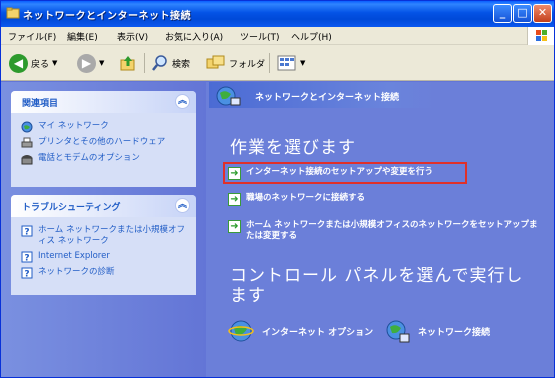  I want to click on troubleshoot-link-label: Internet Explorer, so click(74, 256).